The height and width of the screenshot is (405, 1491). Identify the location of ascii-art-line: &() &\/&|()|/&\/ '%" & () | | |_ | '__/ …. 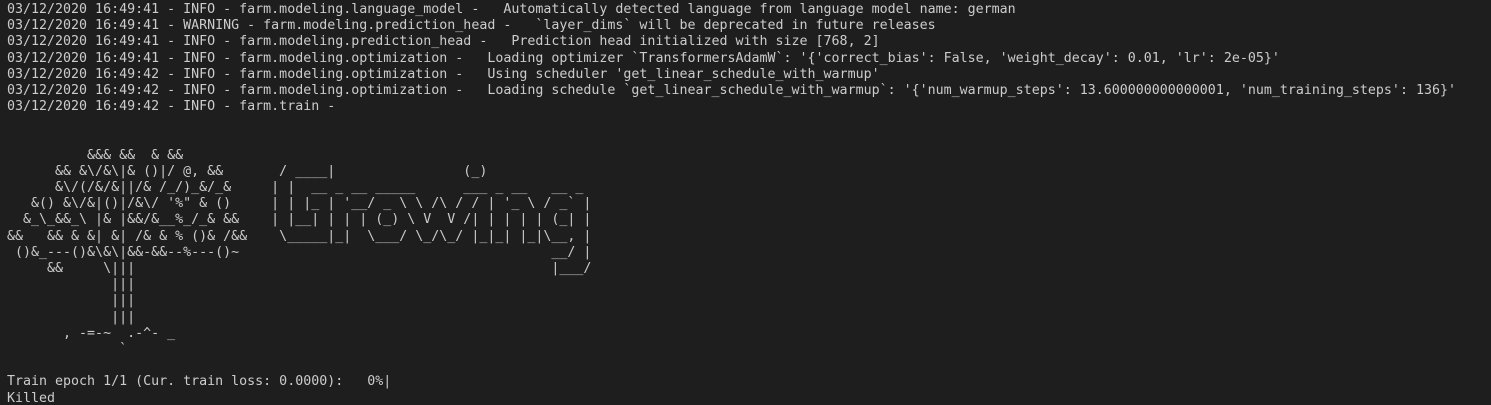
(299, 204).